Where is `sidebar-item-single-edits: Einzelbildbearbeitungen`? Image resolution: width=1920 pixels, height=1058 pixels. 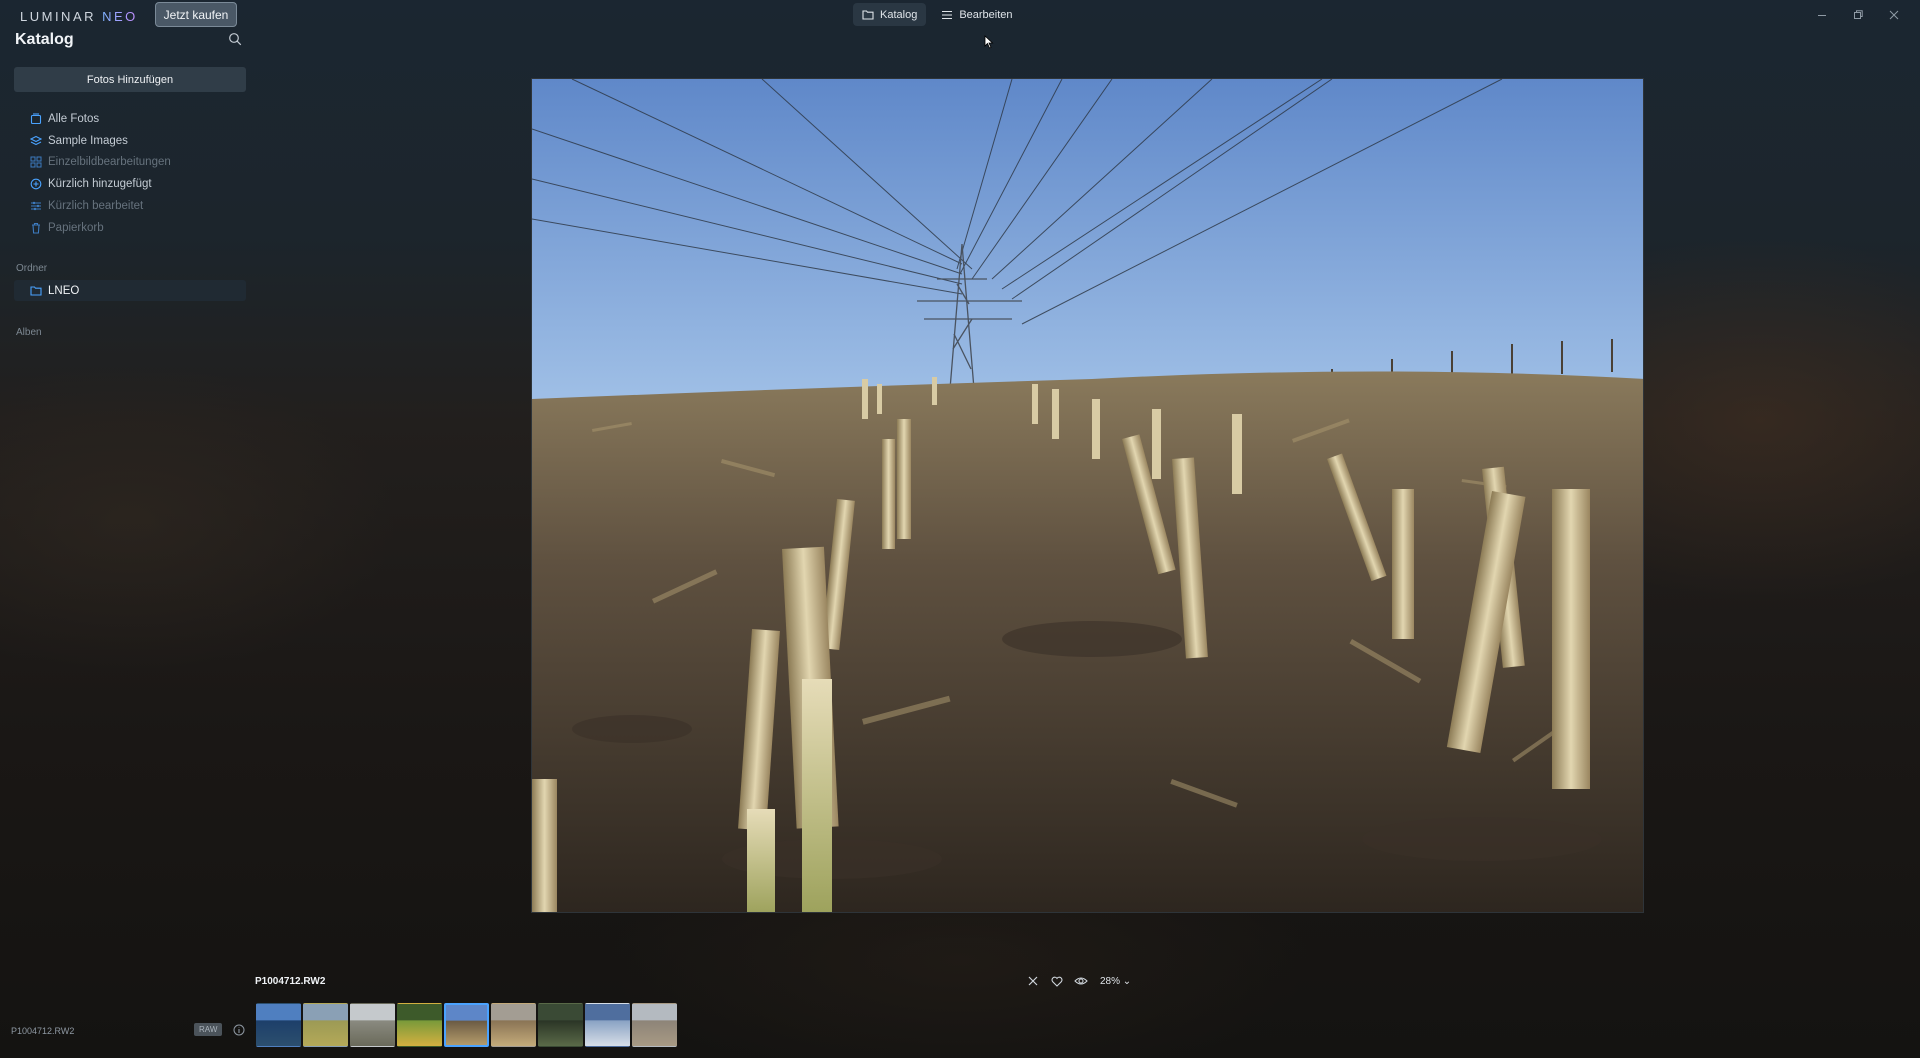
sidebar-item-single-edits: Einzelbildbearbeitungen is located at coordinates (100, 163).